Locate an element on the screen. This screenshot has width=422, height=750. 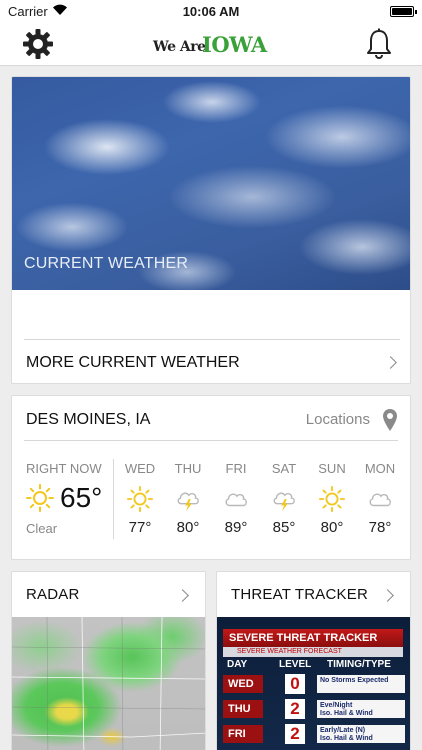
threat-timing: No Storms Expected is located at coordinates (361, 684).